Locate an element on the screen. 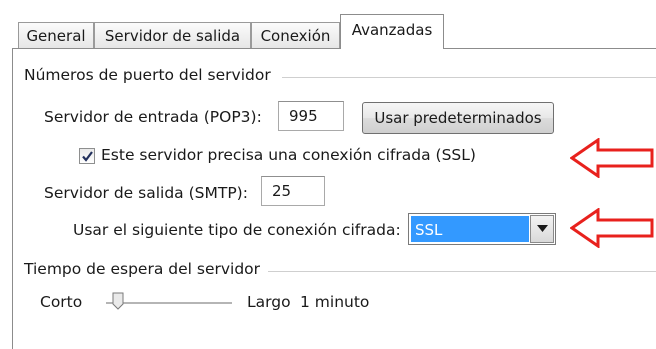 This screenshot has height=349, width=656. chevron-down-icon is located at coordinates (542, 228).